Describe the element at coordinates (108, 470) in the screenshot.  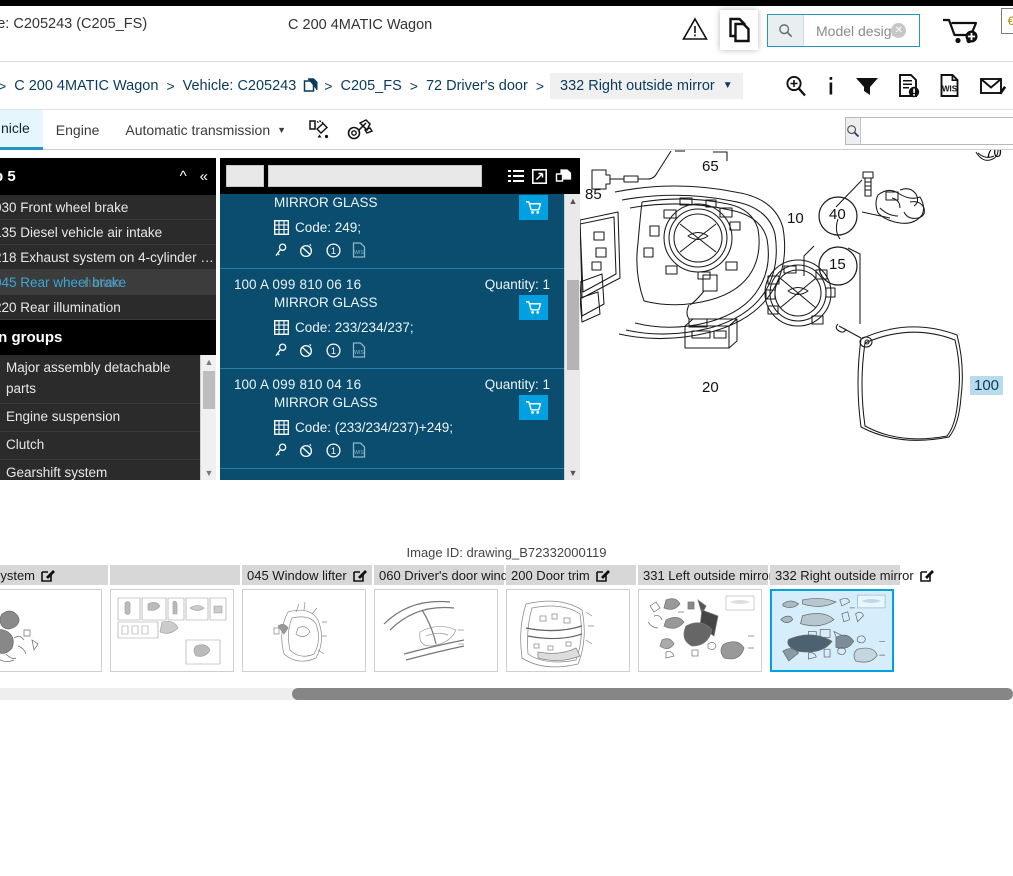
I see `sidebar-group-gearshift-system: Gearshift system` at that location.